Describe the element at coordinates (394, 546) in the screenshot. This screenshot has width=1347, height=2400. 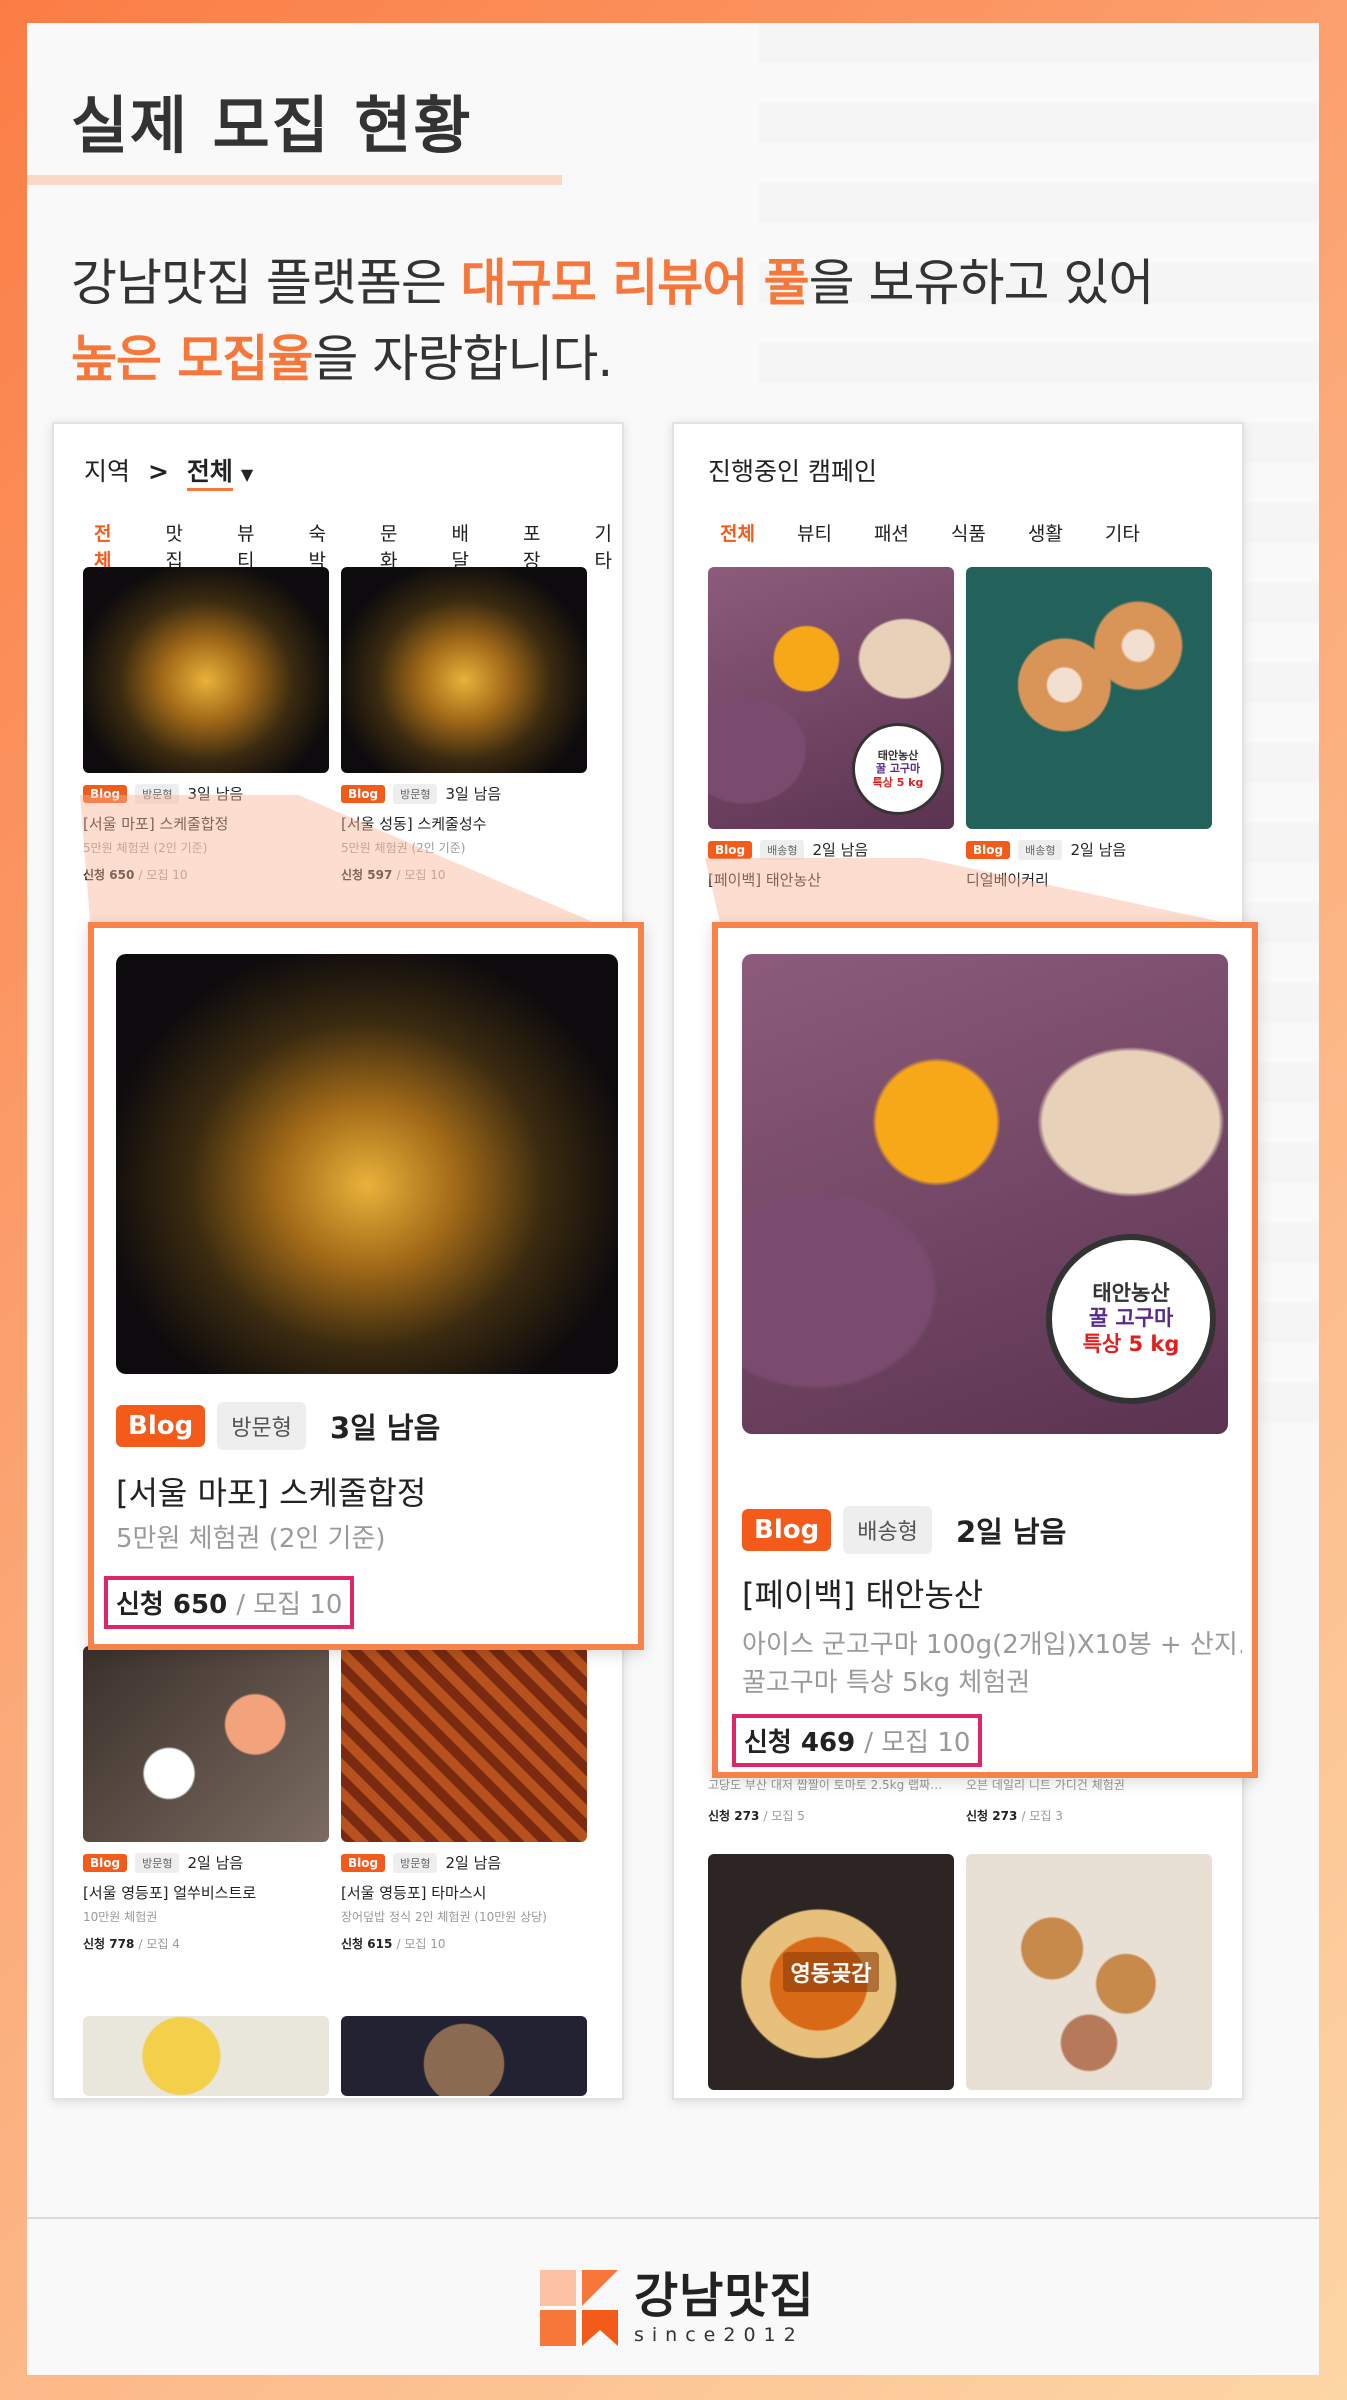
I see `tab-culture: 문화` at that location.